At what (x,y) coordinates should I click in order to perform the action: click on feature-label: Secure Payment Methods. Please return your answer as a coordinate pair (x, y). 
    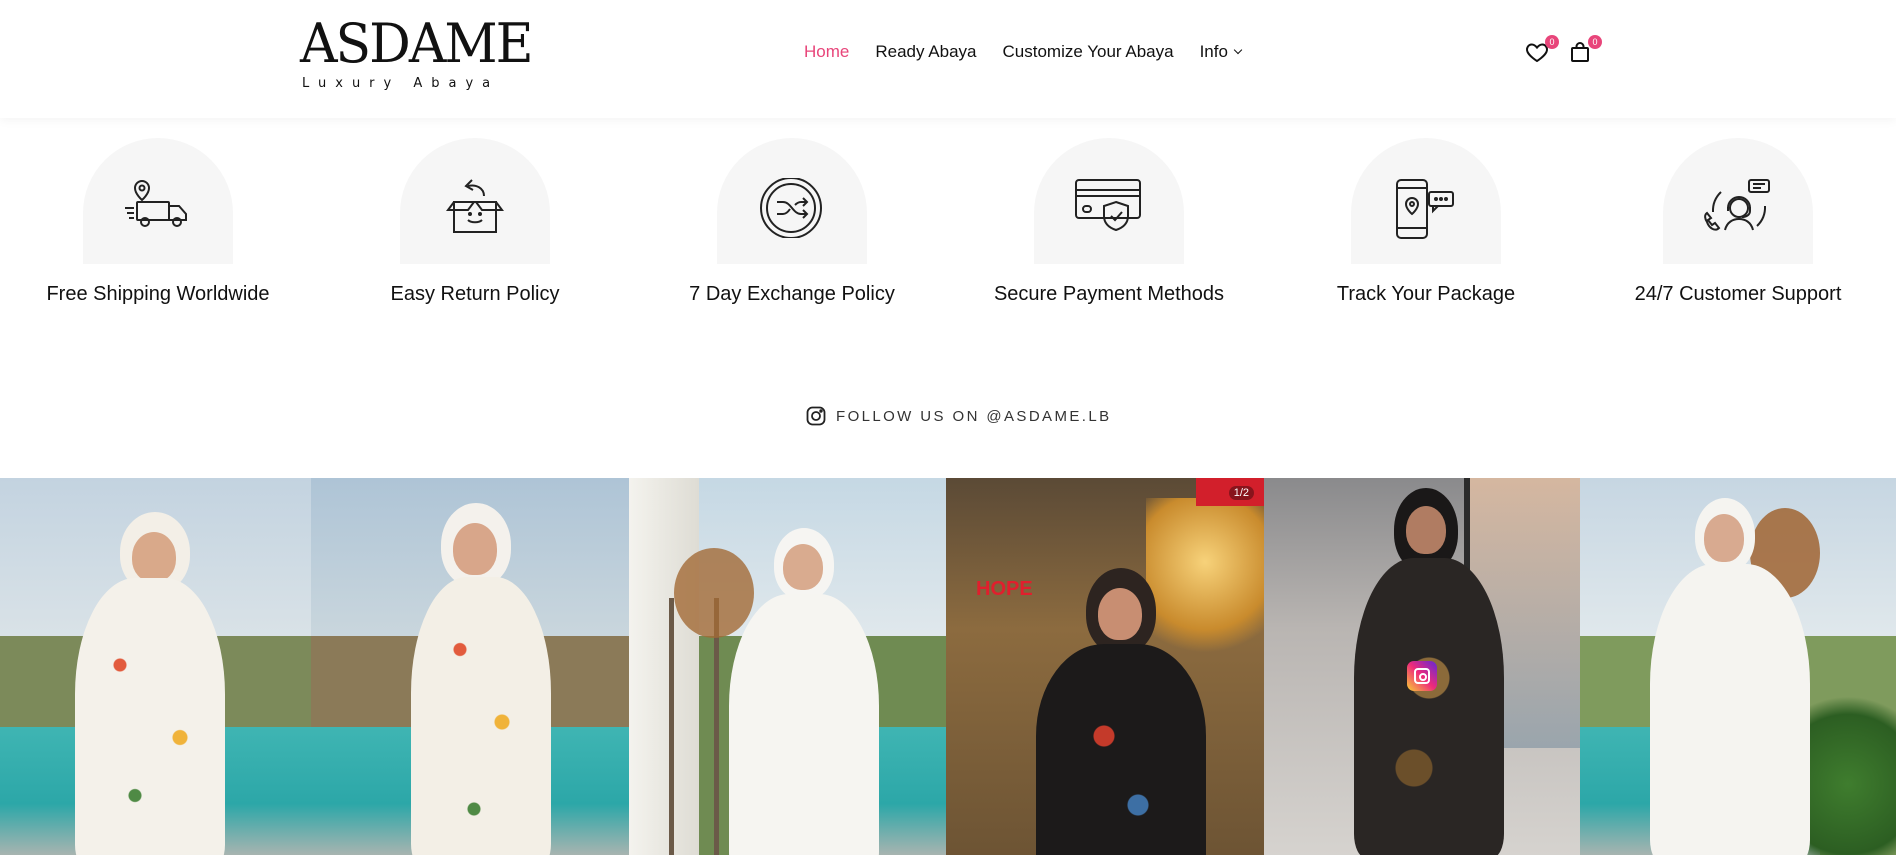
    Looking at the image, I should click on (1109, 294).